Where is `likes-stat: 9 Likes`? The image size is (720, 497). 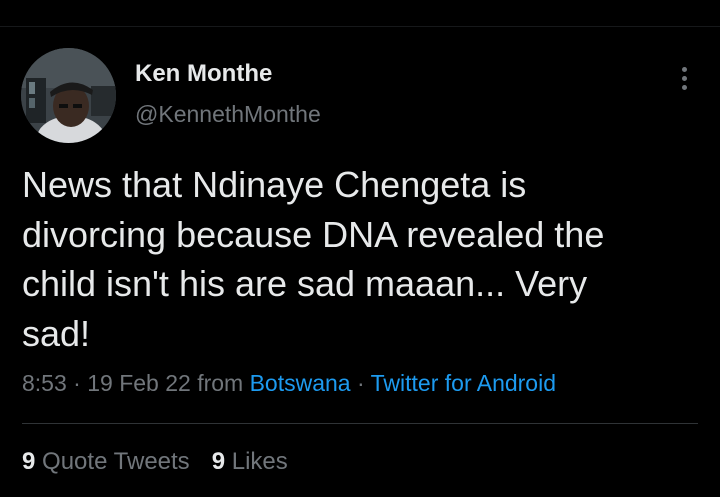
likes-stat: 9 Likes is located at coordinates (250, 461).